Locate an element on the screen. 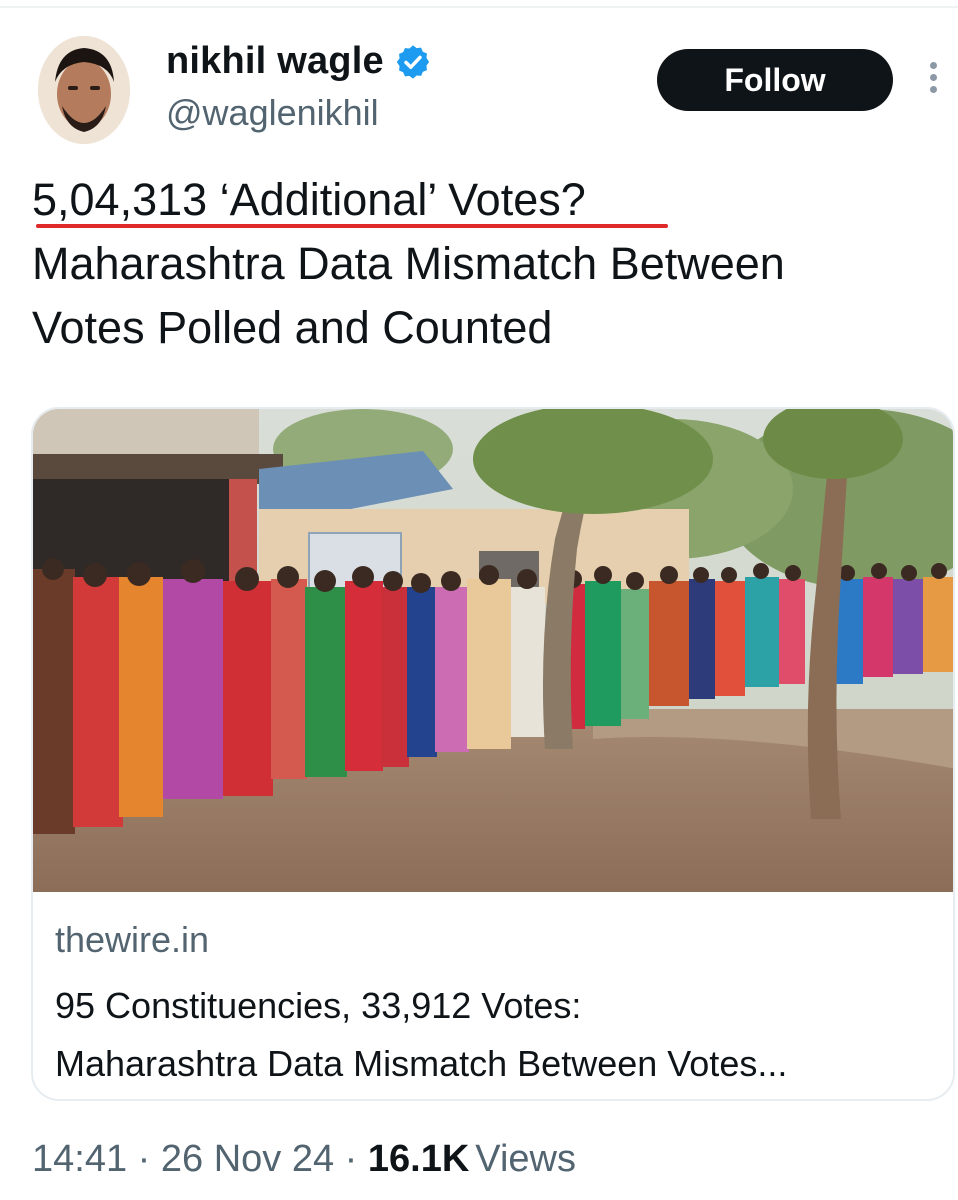 The width and height of the screenshot is (958, 1200). tweet-line-1: 5,04,313 ‘Additional’ Votes? is located at coordinates (309, 199).